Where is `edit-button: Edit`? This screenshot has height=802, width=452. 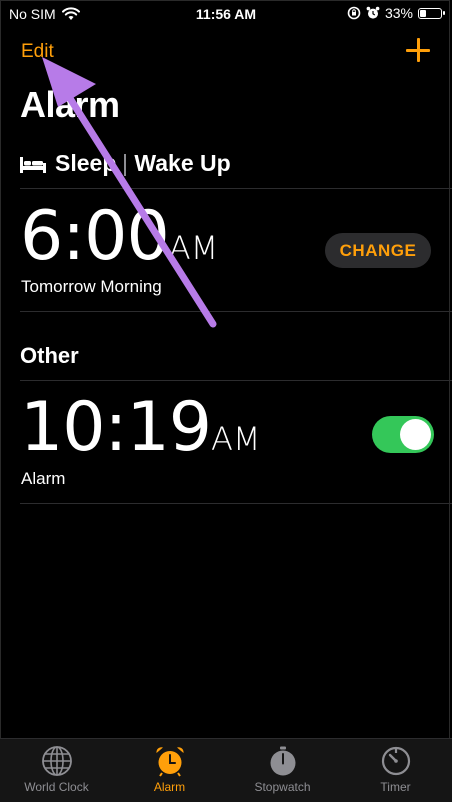
edit-button: Edit is located at coordinates (37, 52).